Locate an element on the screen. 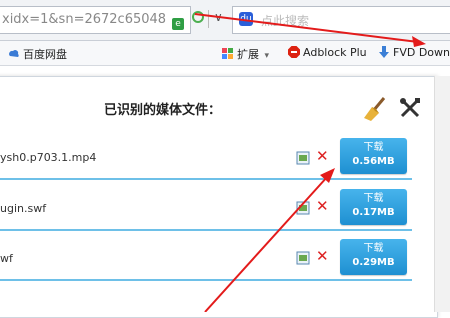  adblock-label: Adblock Plu is located at coordinates (335, 52).